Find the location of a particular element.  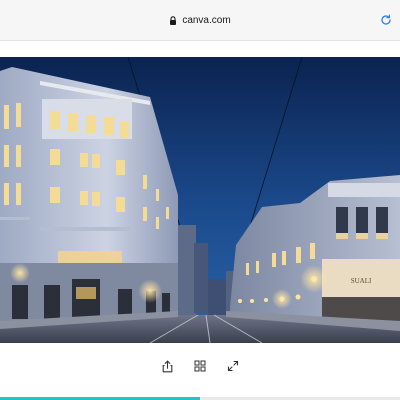

url-bar-divider is located at coordinates (200, 40).